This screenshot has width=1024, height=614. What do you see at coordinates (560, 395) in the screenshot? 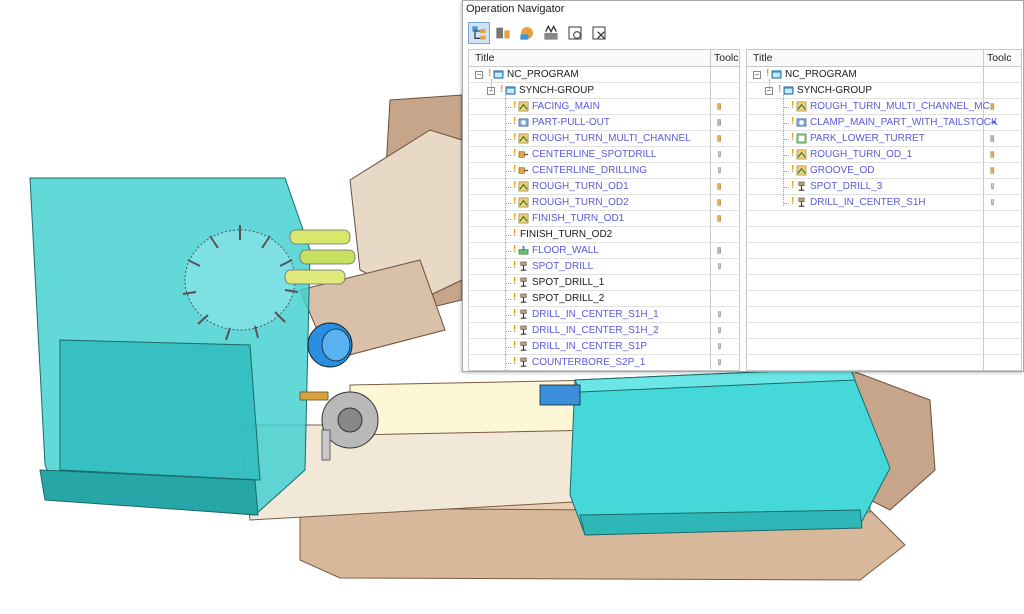
I see `sub-spindle` at bounding box center [560, 395].